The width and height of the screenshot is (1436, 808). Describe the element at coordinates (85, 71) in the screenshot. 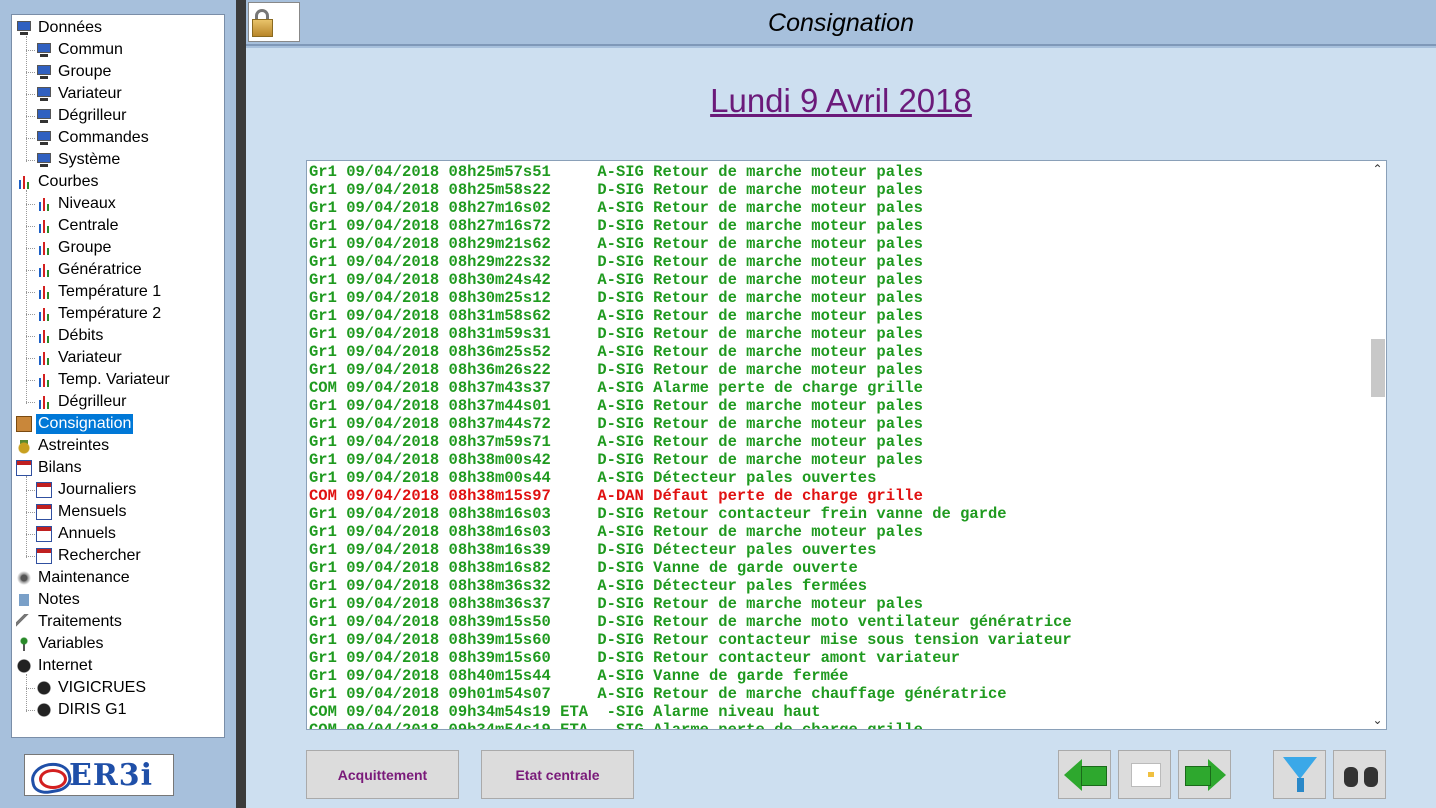

I see `tree-item-label: Groupe` at that location.